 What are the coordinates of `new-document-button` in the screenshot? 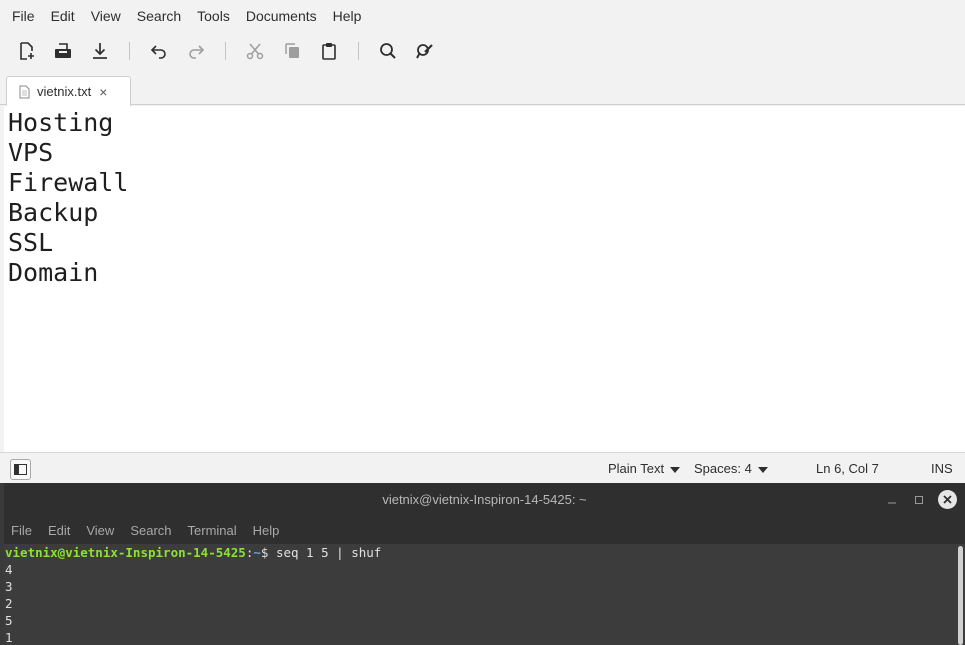 It's located at (26, 51).